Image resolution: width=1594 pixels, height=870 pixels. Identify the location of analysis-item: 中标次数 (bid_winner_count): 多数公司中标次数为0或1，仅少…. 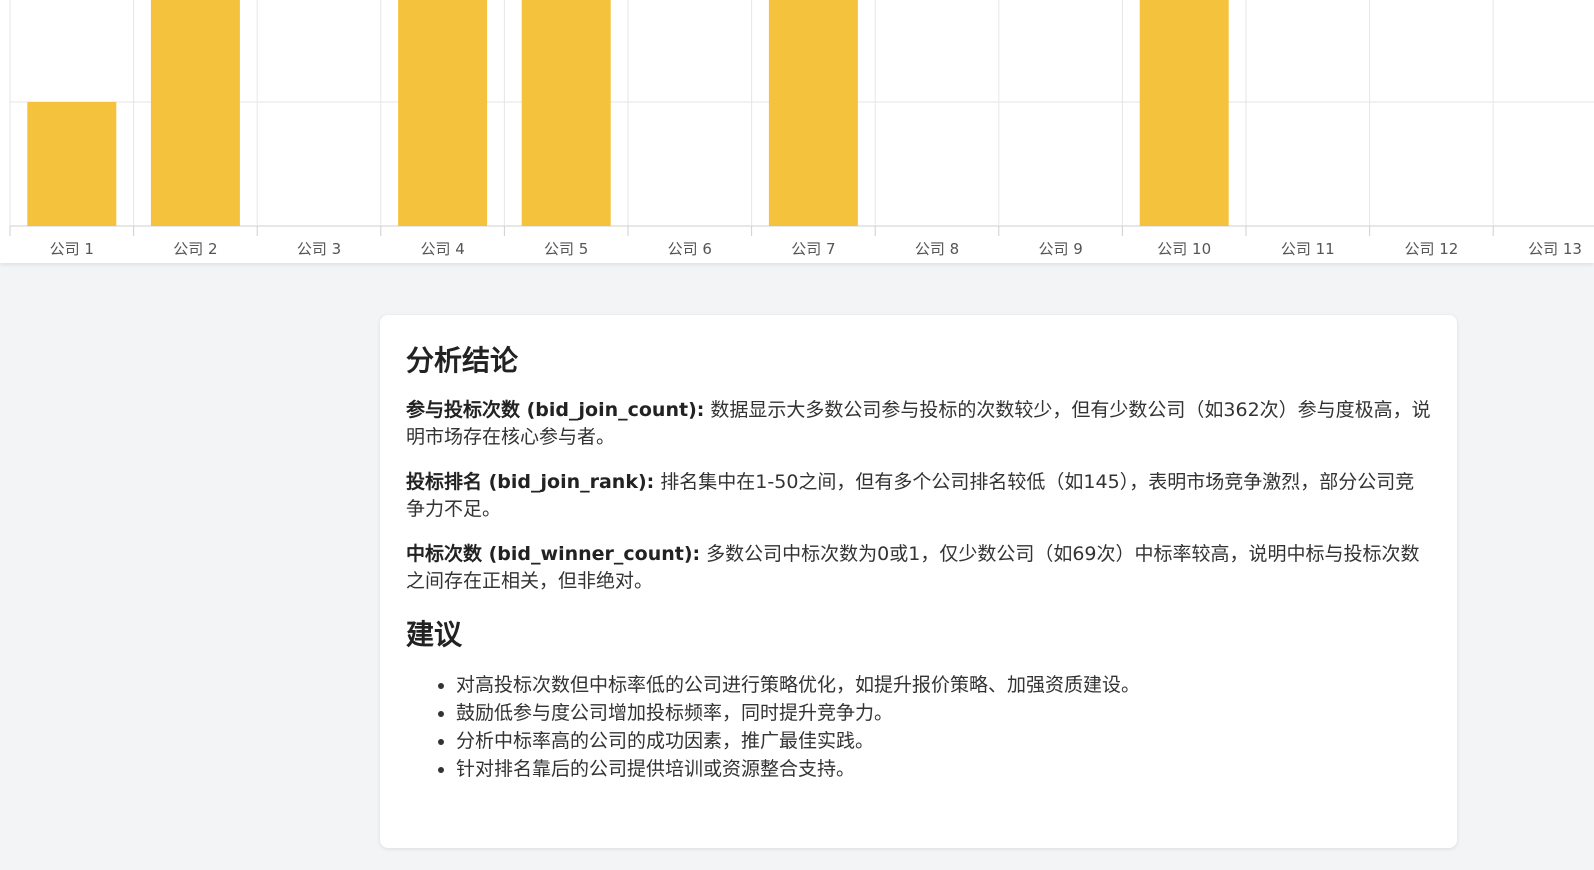
(918, 568).